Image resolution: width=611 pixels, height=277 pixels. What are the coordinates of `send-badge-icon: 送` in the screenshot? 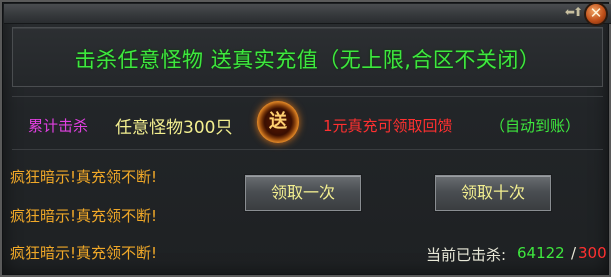 It's located at (278, 122).